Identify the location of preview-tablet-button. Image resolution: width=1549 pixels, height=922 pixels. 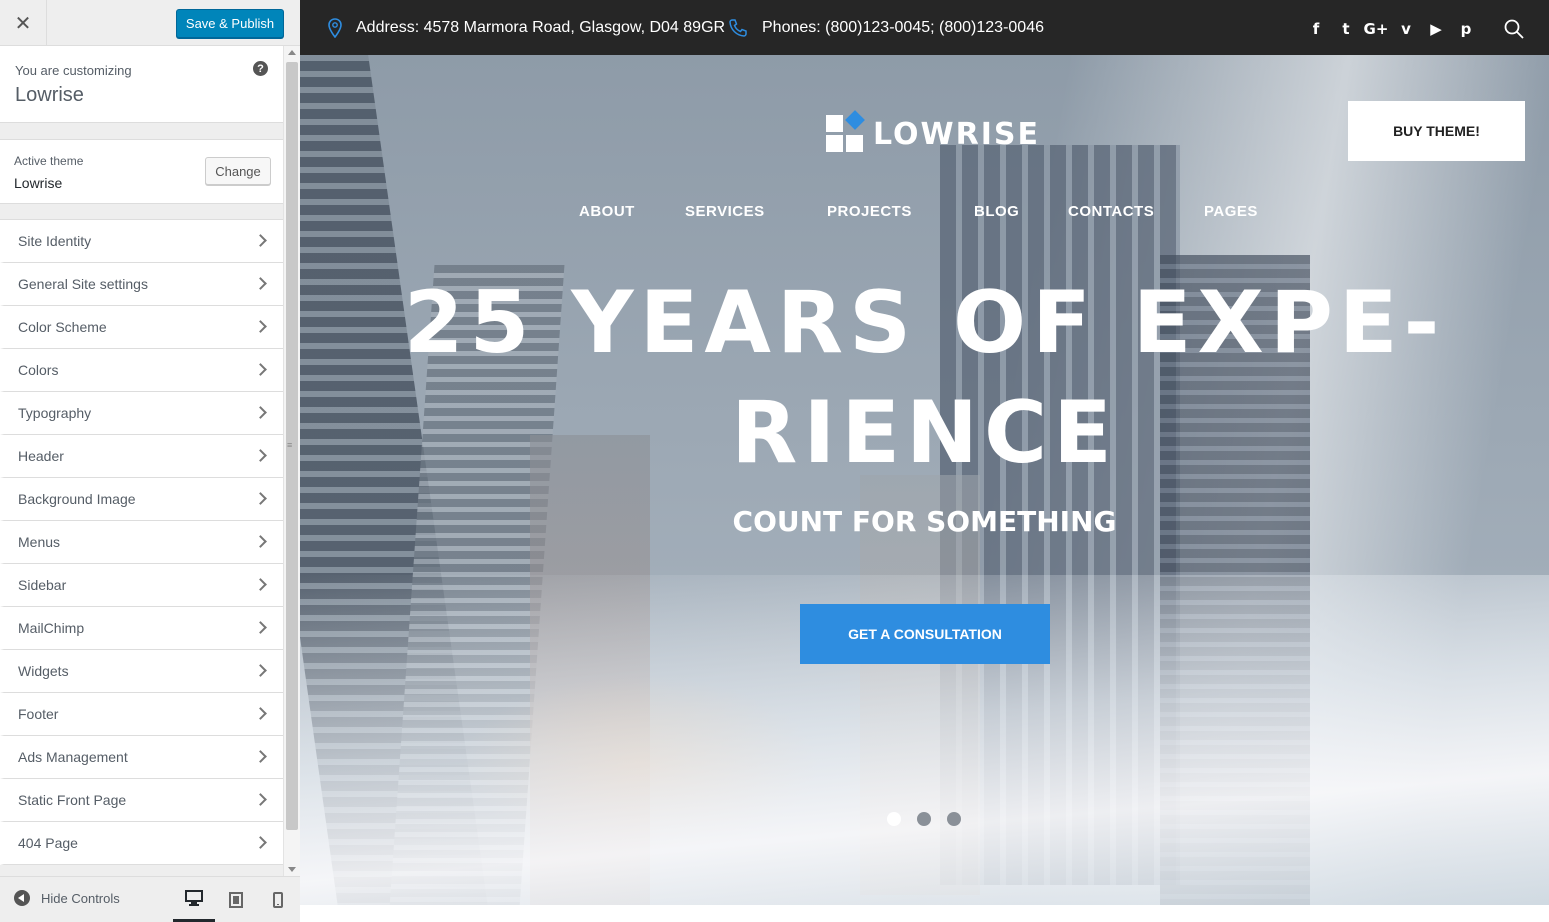
(236, 899).